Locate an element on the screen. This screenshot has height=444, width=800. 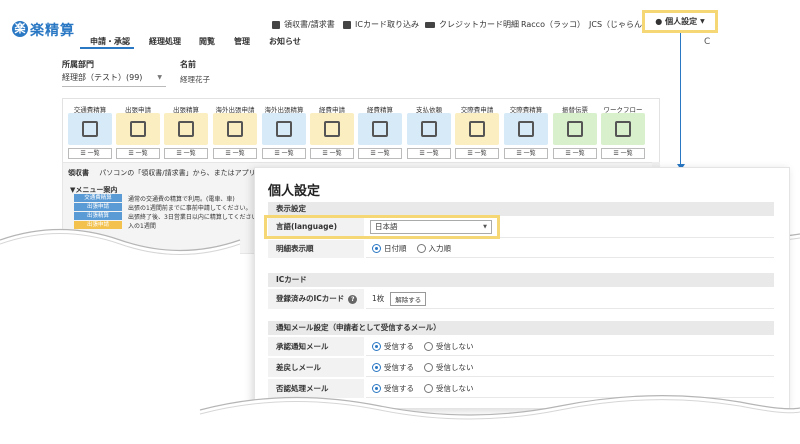
ic-card-header: ICカード is located at coordinates (521, 280).